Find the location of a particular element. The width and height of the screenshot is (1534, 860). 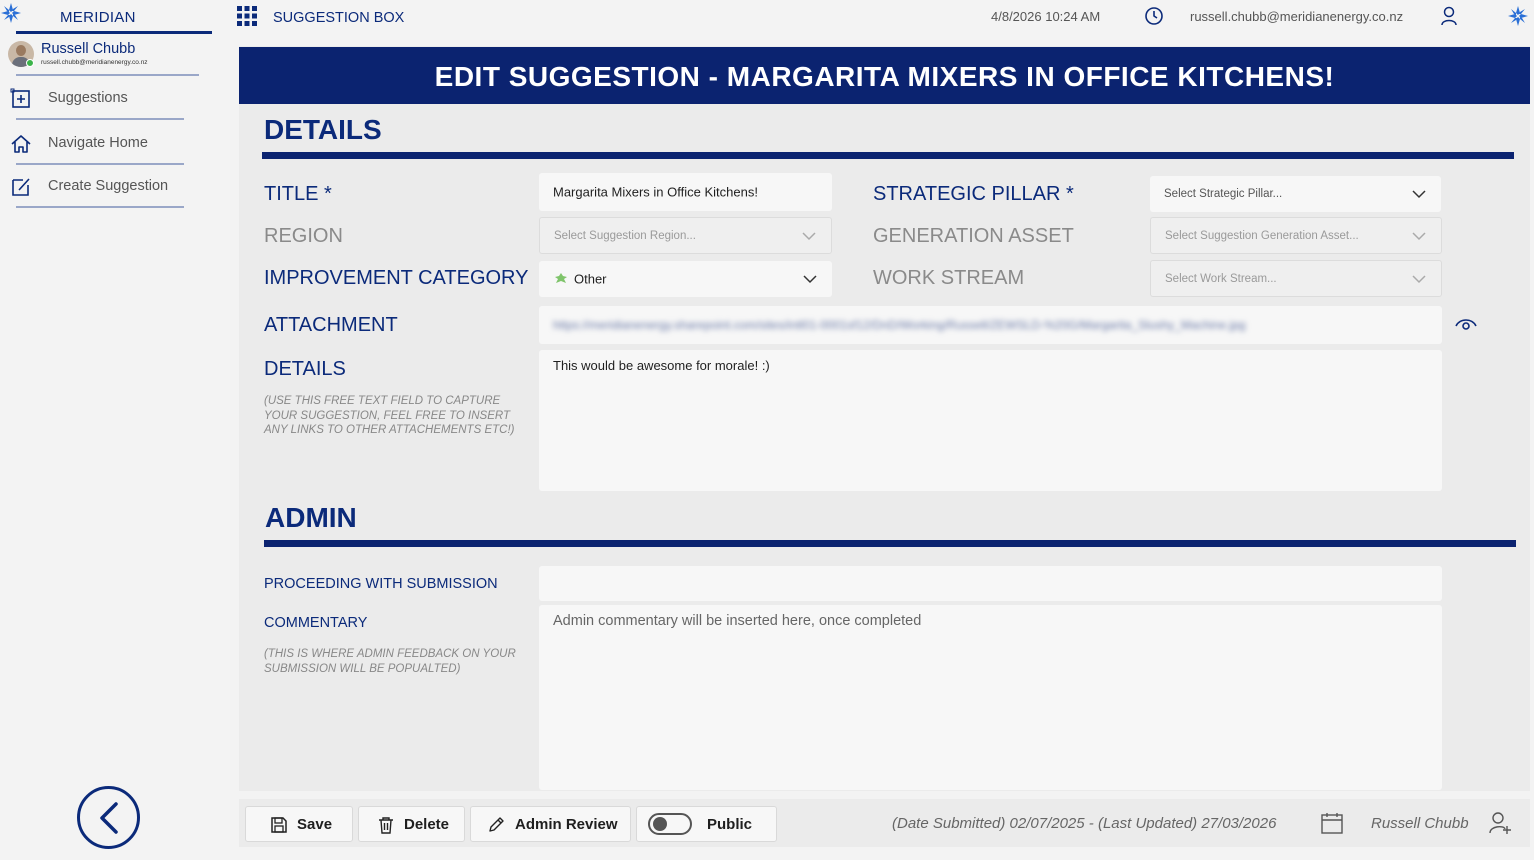

sidebar-item-create-suggestion: Create Suggestion is located at coordinates (100, 194).